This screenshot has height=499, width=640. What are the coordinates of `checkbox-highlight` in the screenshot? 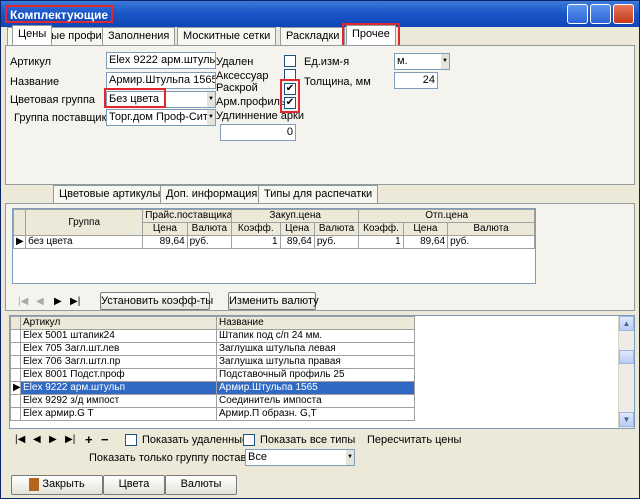 It's located at (290, 96).